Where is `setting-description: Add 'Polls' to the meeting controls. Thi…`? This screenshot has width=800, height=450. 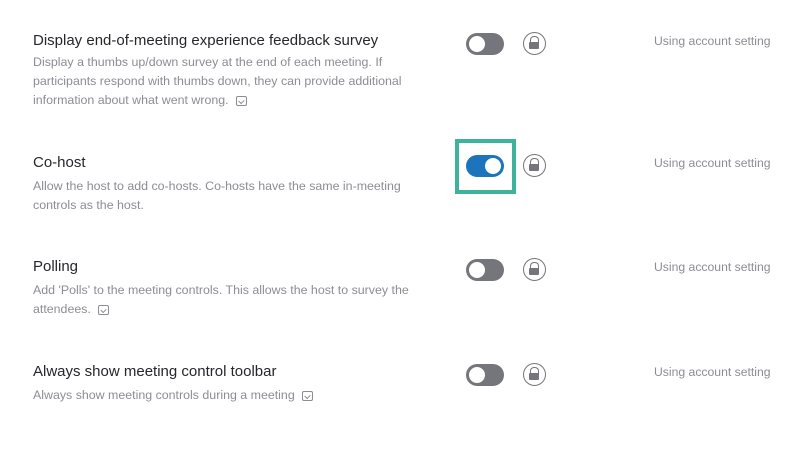 setting-description: Add 'Polls' to the meeting controls. Thi… is located at coordinates (235, 300).